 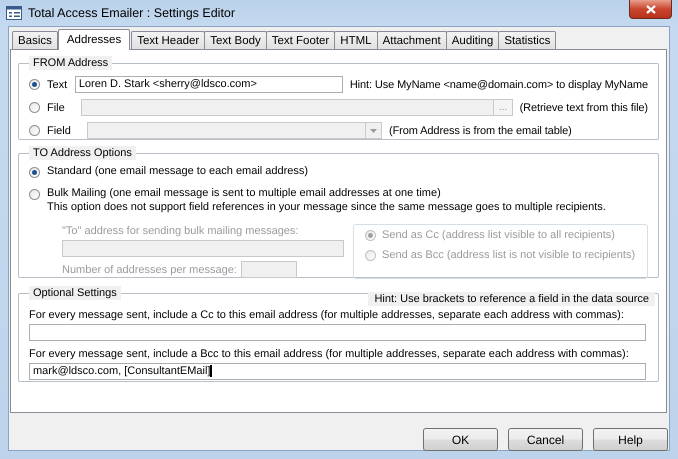 I want to click on group-title: TO Address Options, so click(x=82, y=153).